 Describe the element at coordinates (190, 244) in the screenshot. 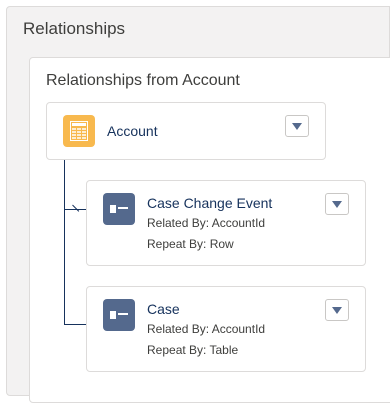

I see `repeat-by-text: Repeat By: Row` at that location.